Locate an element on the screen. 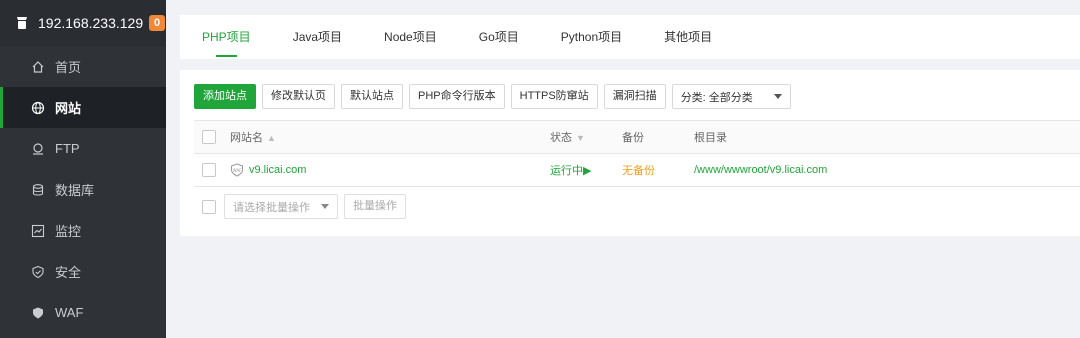 This screenshot has width=1080, height=338. select-all-checkbox is located at coordinates (209, 137).